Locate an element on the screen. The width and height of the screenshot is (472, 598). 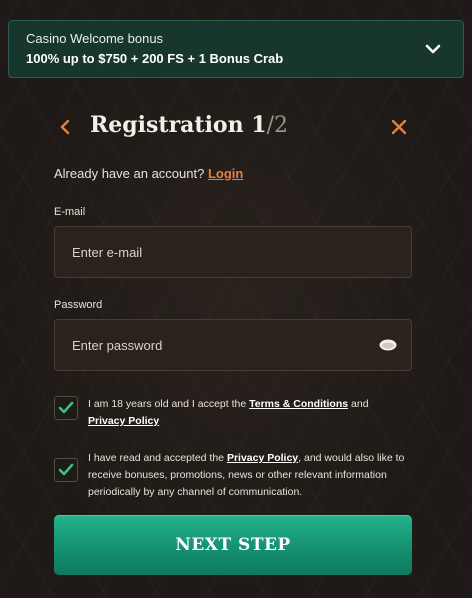
login-prompt: Already have an account? Login is located at coordinates (148, 173).